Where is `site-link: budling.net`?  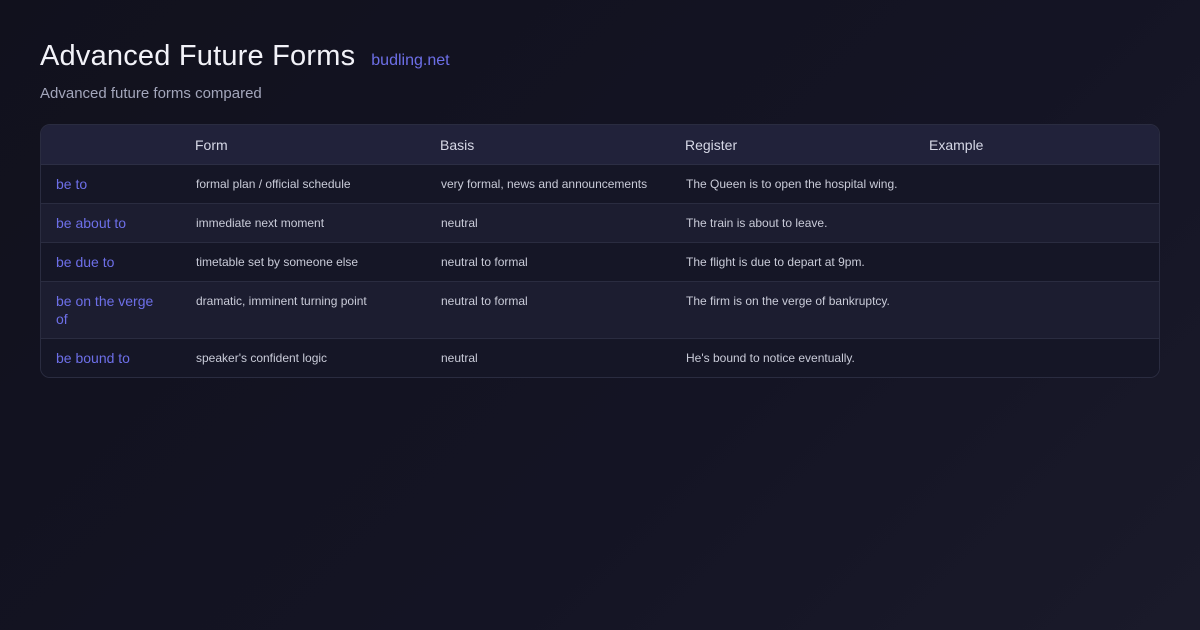 site-link: budling.net is located at coordinates (410, 61).